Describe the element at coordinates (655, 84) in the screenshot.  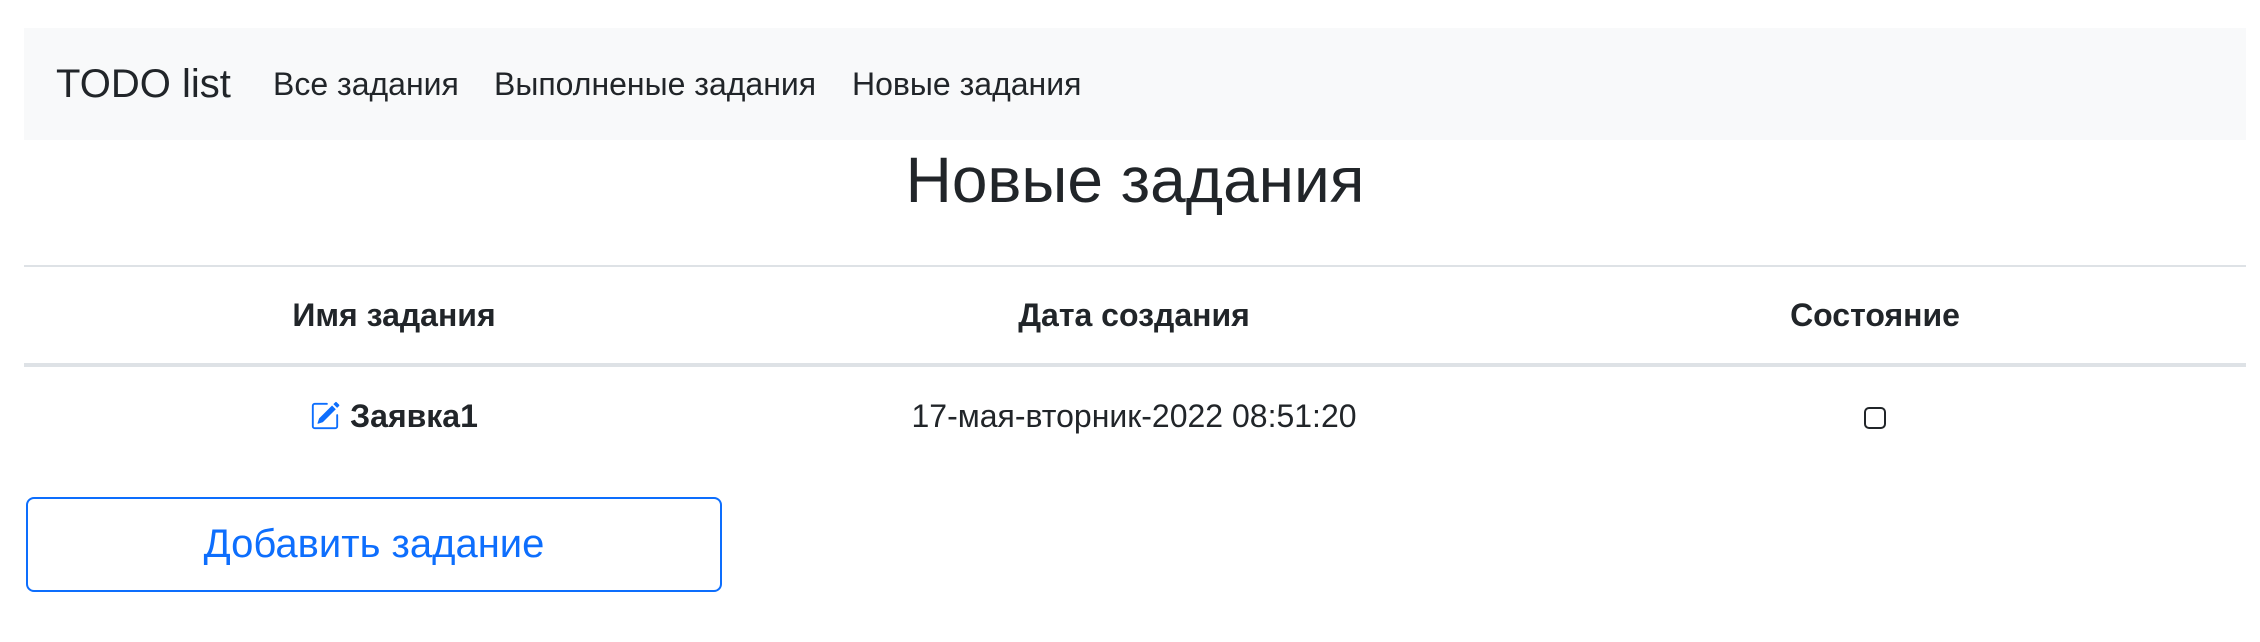
I see `nav-link-completed-tasks: Выполненые задания` at that location.